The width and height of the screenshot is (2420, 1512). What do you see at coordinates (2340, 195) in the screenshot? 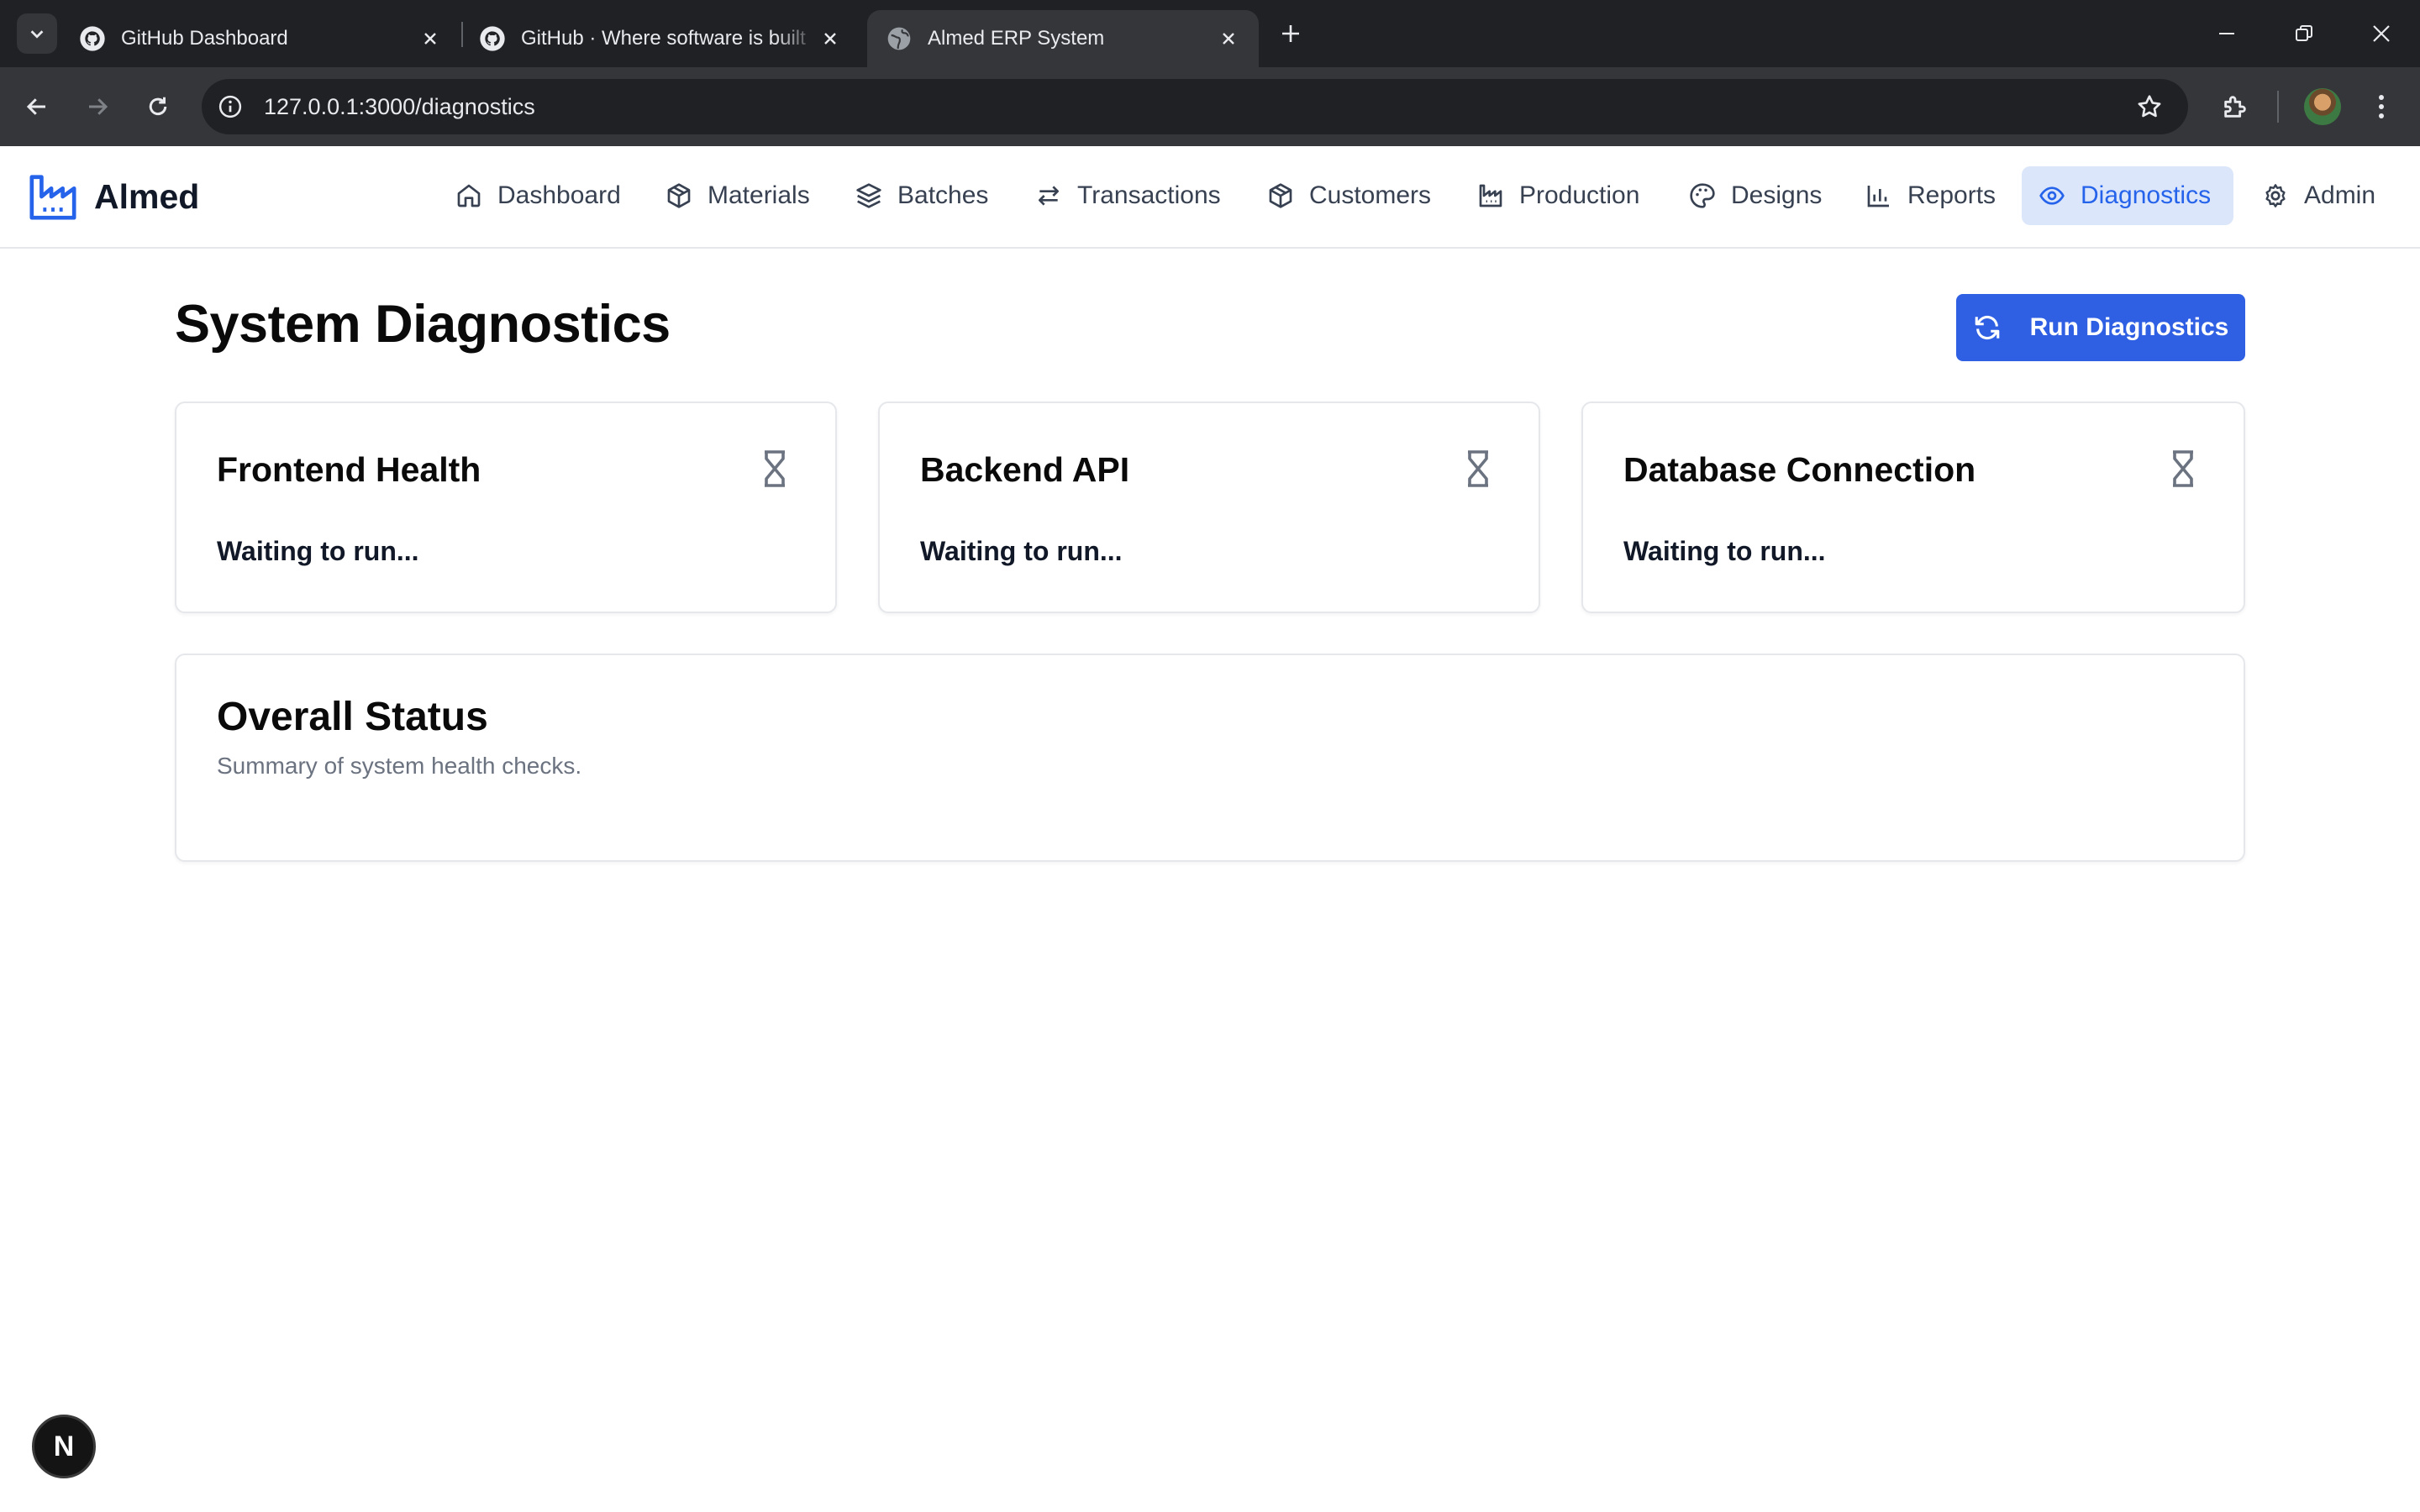
I see `nav-label: Admin` at bounding box center [2340, 195].